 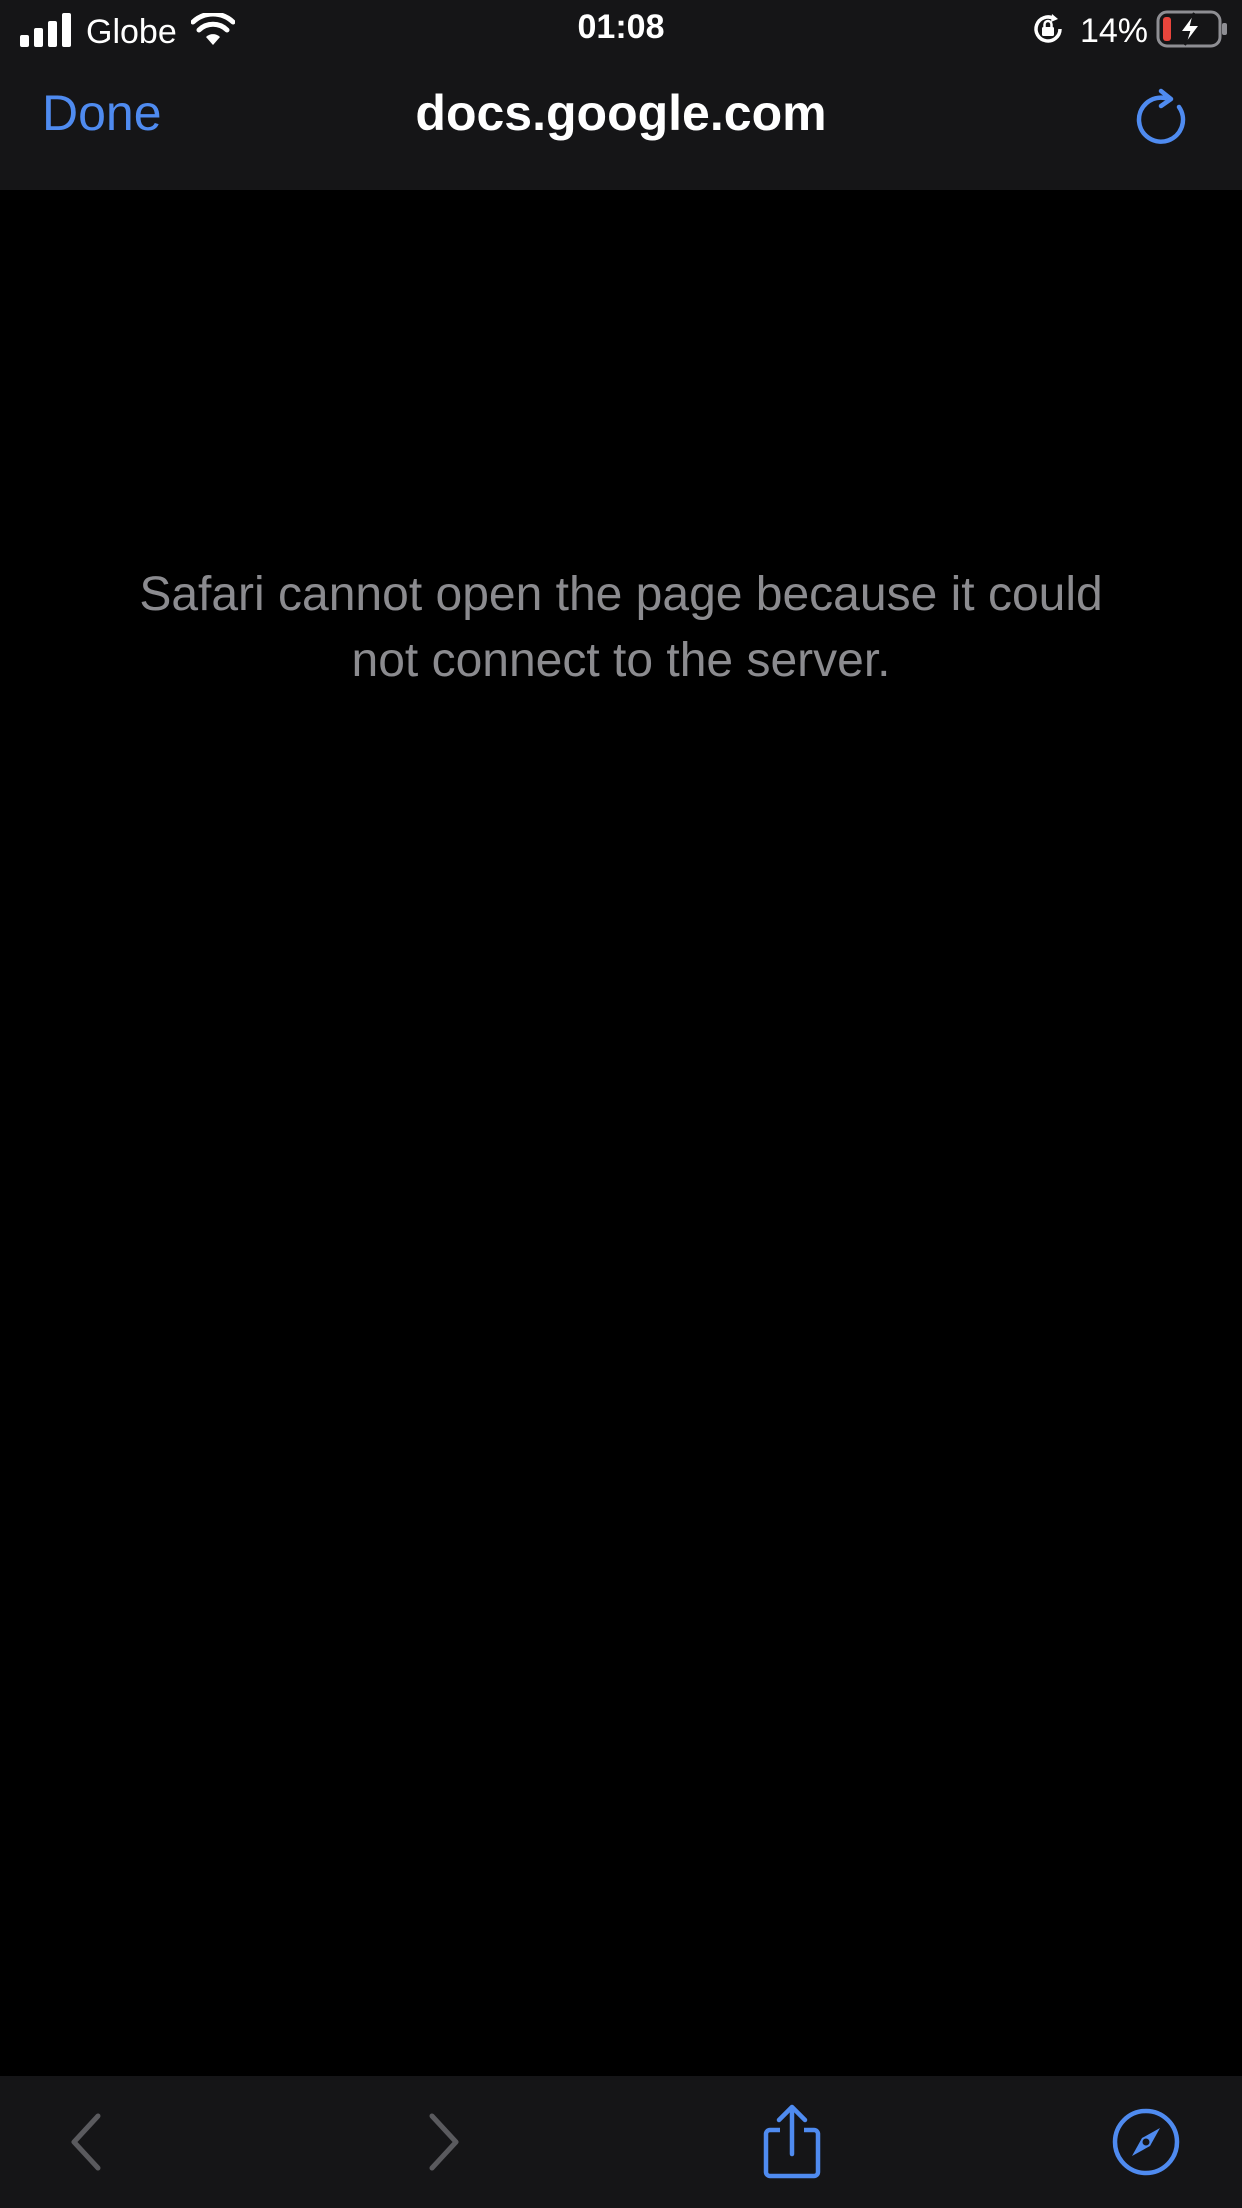 I want to click on back-button, so click(x=86, y=2142).